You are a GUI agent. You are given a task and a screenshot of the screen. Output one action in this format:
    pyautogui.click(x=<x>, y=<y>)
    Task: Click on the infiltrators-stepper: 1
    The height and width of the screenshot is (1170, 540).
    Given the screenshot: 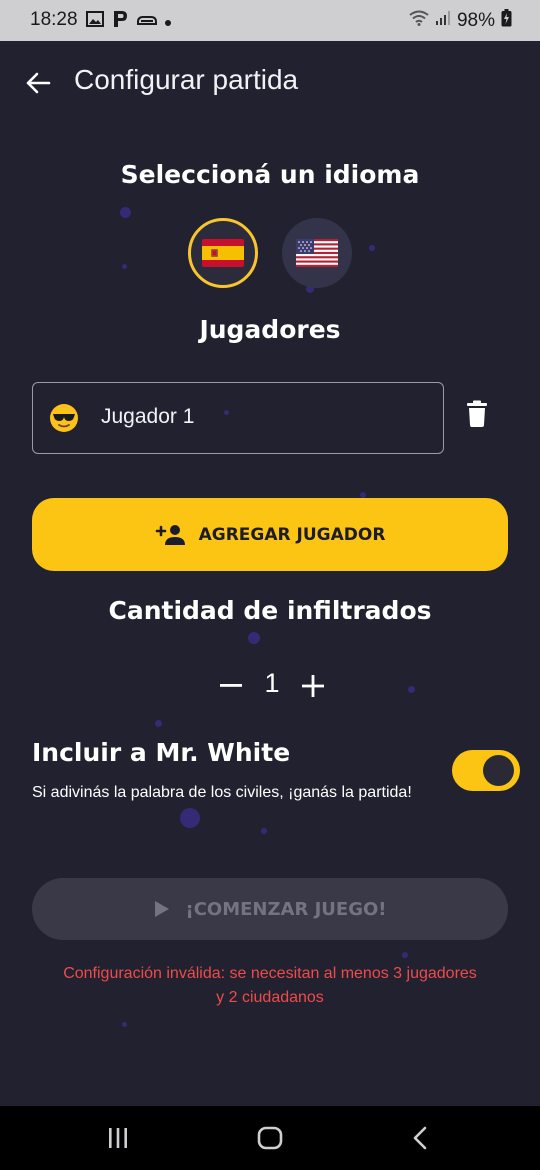 What is the action you would take?
    pyautogui.click(x=272, y=686)
    